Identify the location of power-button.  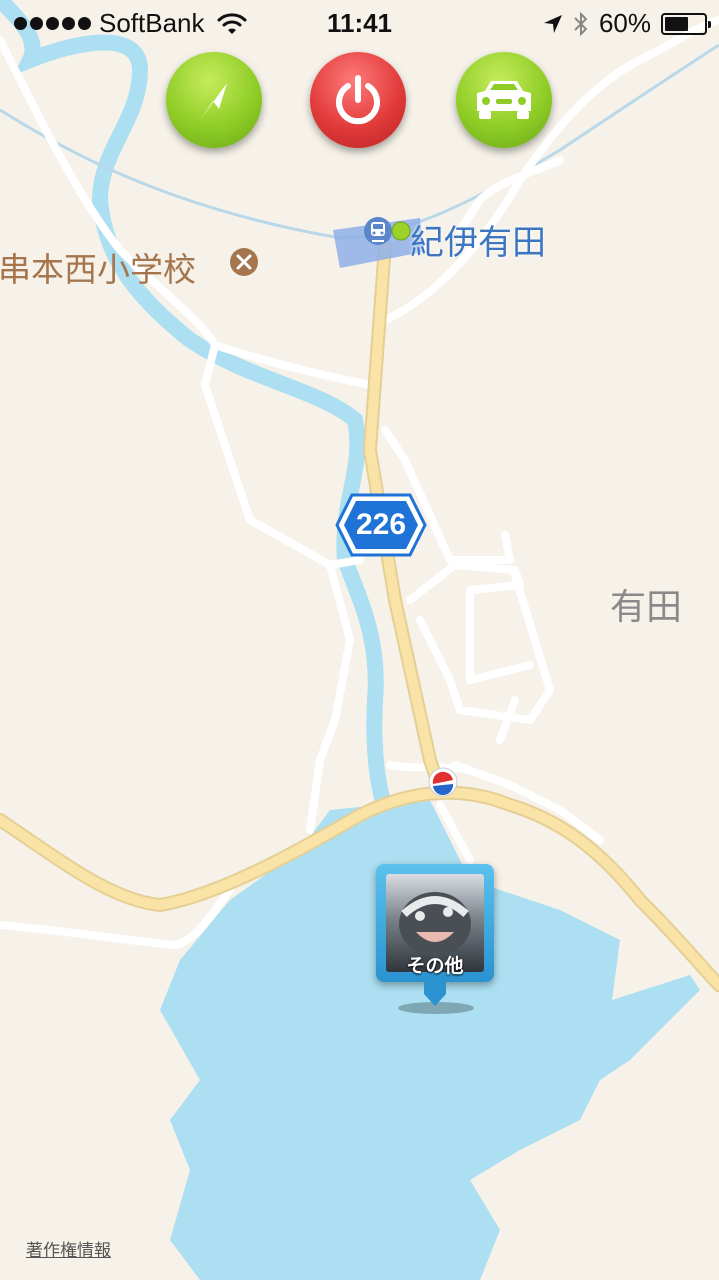
(358, 100).